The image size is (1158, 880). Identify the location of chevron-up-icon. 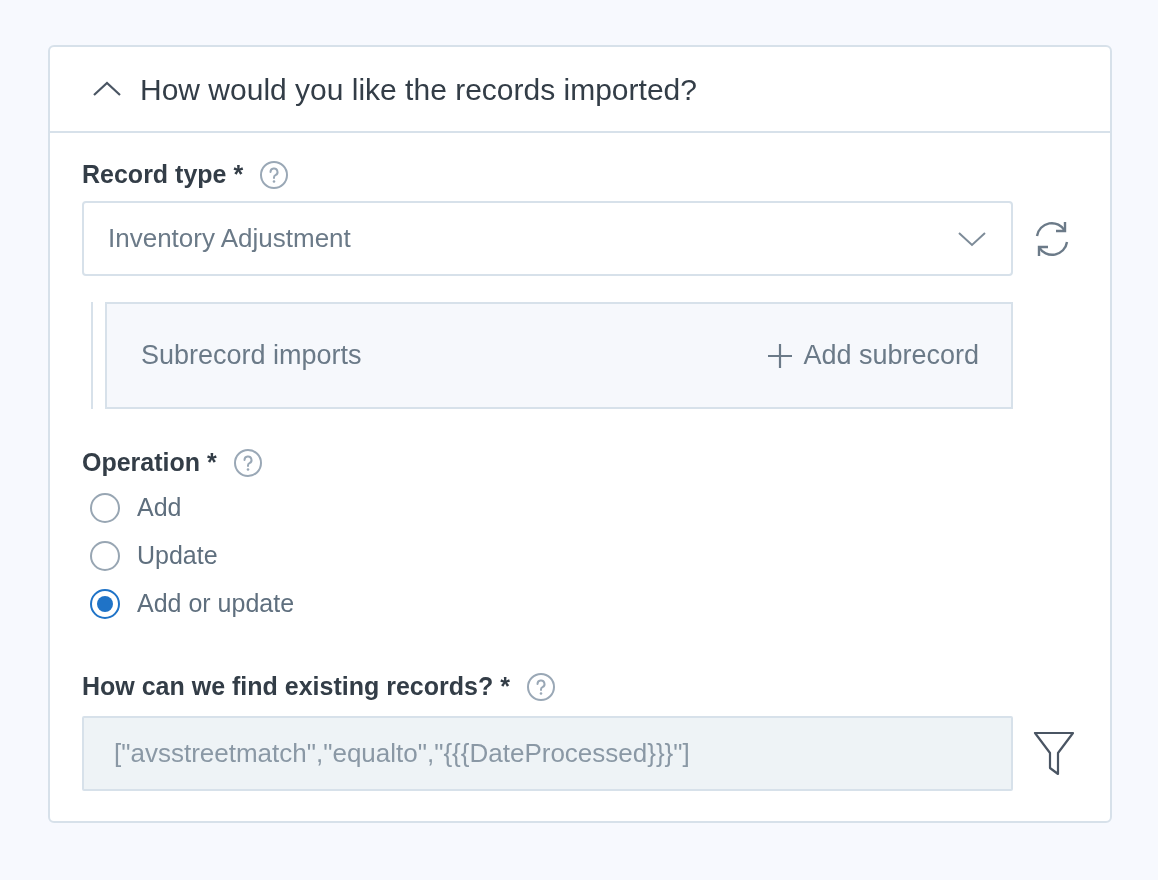
(107, 89).